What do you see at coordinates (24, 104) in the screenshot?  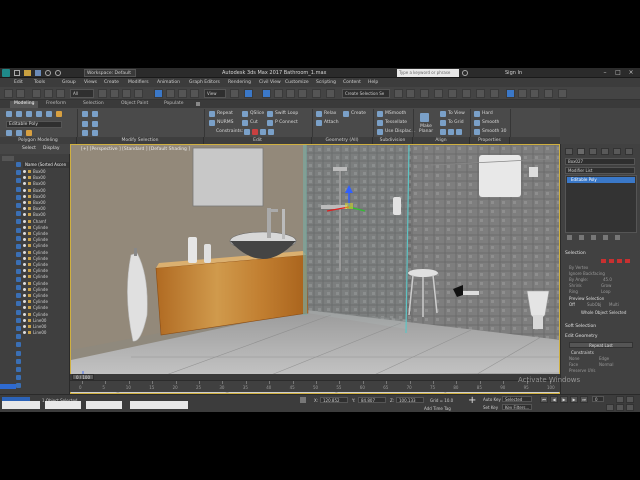 I see `tab-modeling: Modeling` at bounding box center [24, 104].